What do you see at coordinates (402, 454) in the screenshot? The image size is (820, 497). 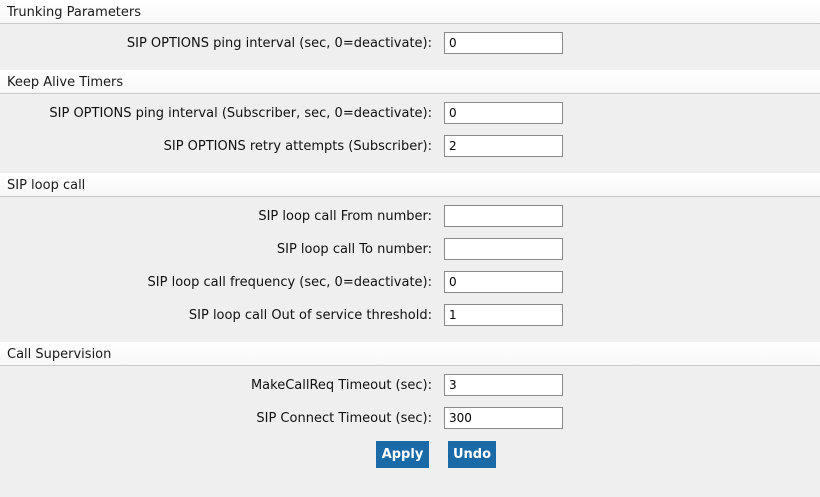 I see `apply-button: Apply` at bounding box center [402, 454].